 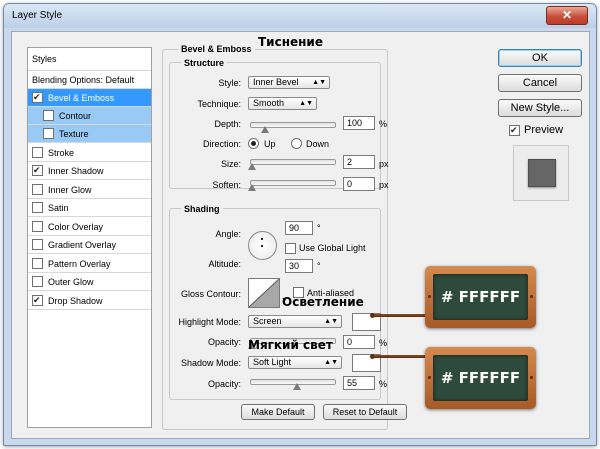 What do you see at coordinates (359, 123) in the screenshot?
I see `depth-input: 100` at bounding box center [359, 123].